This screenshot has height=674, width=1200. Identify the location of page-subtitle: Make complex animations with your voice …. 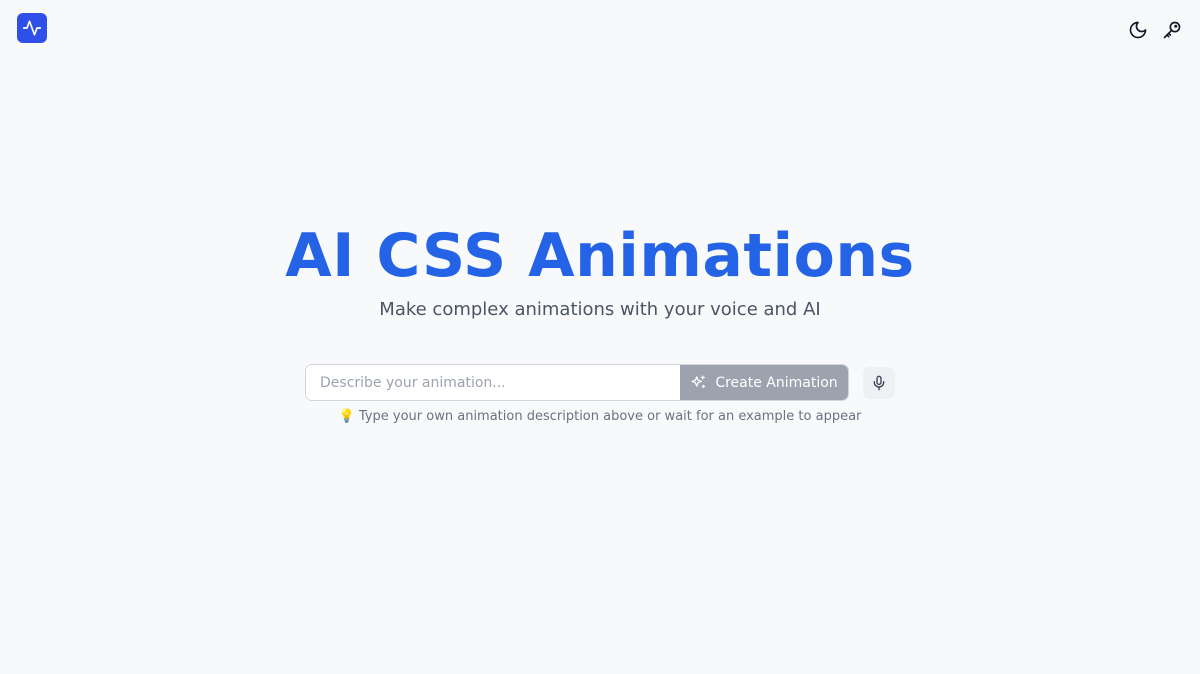
(600, 309).